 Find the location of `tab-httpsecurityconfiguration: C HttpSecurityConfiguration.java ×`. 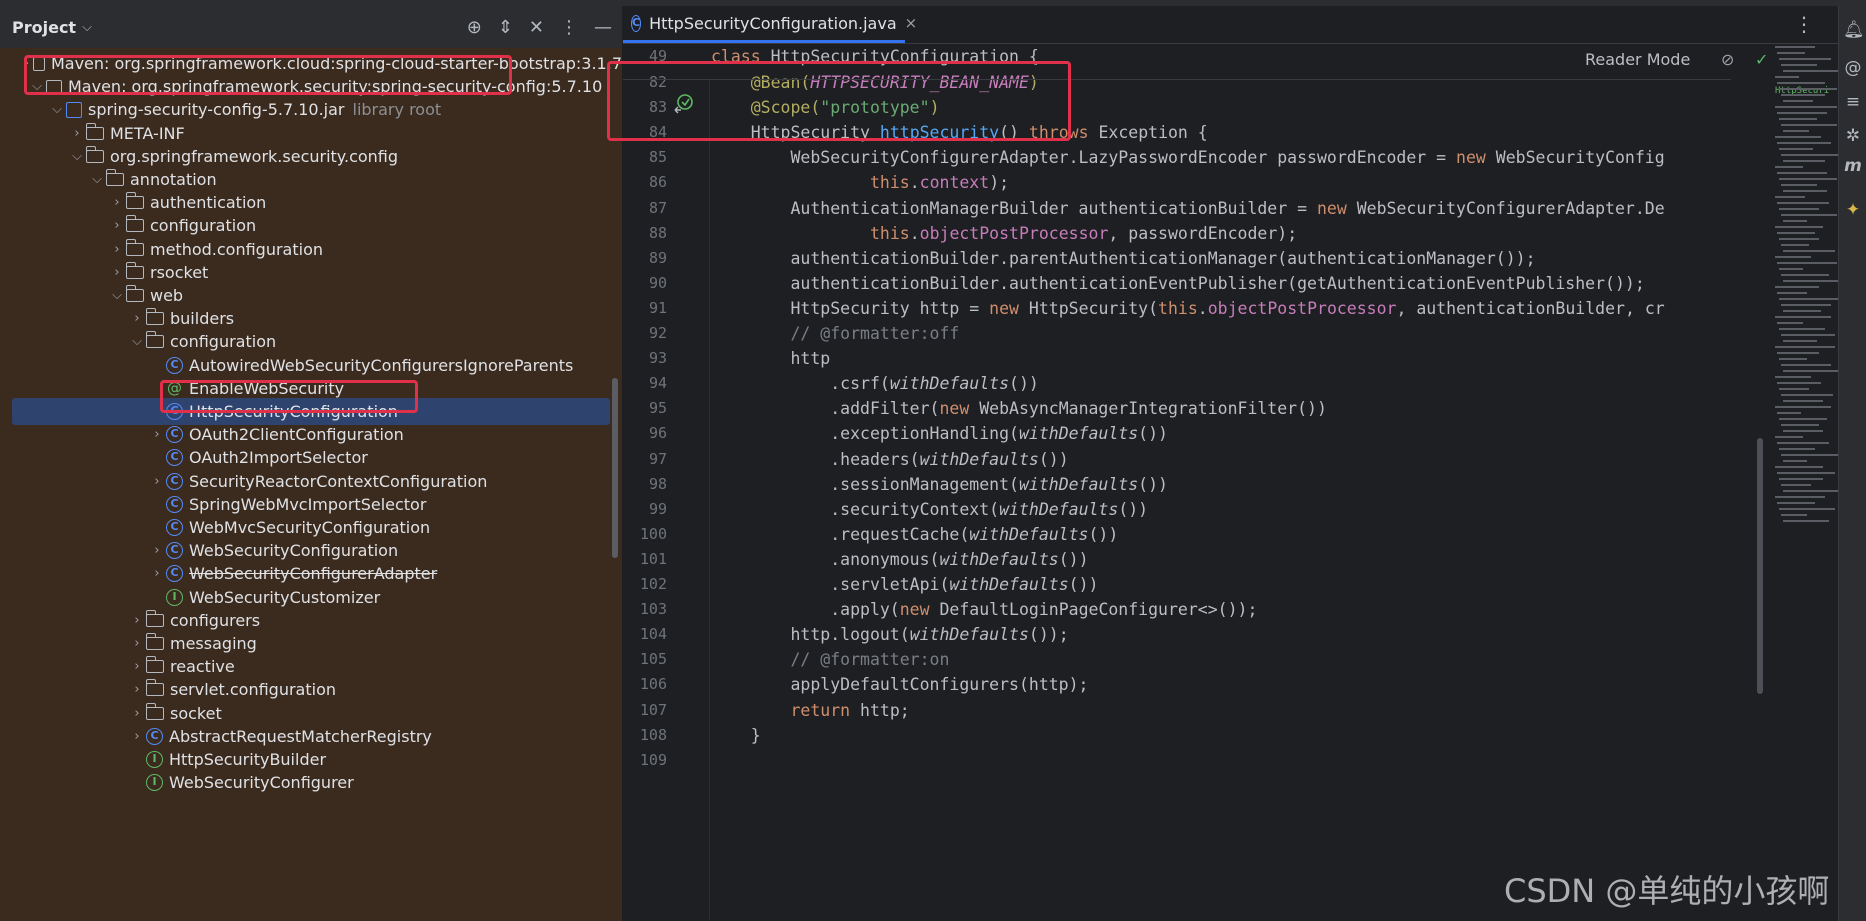

tab-httpsecurityconfiguration: C HttpSecurityConfiguration.java × is located at coordinates (770, 24).